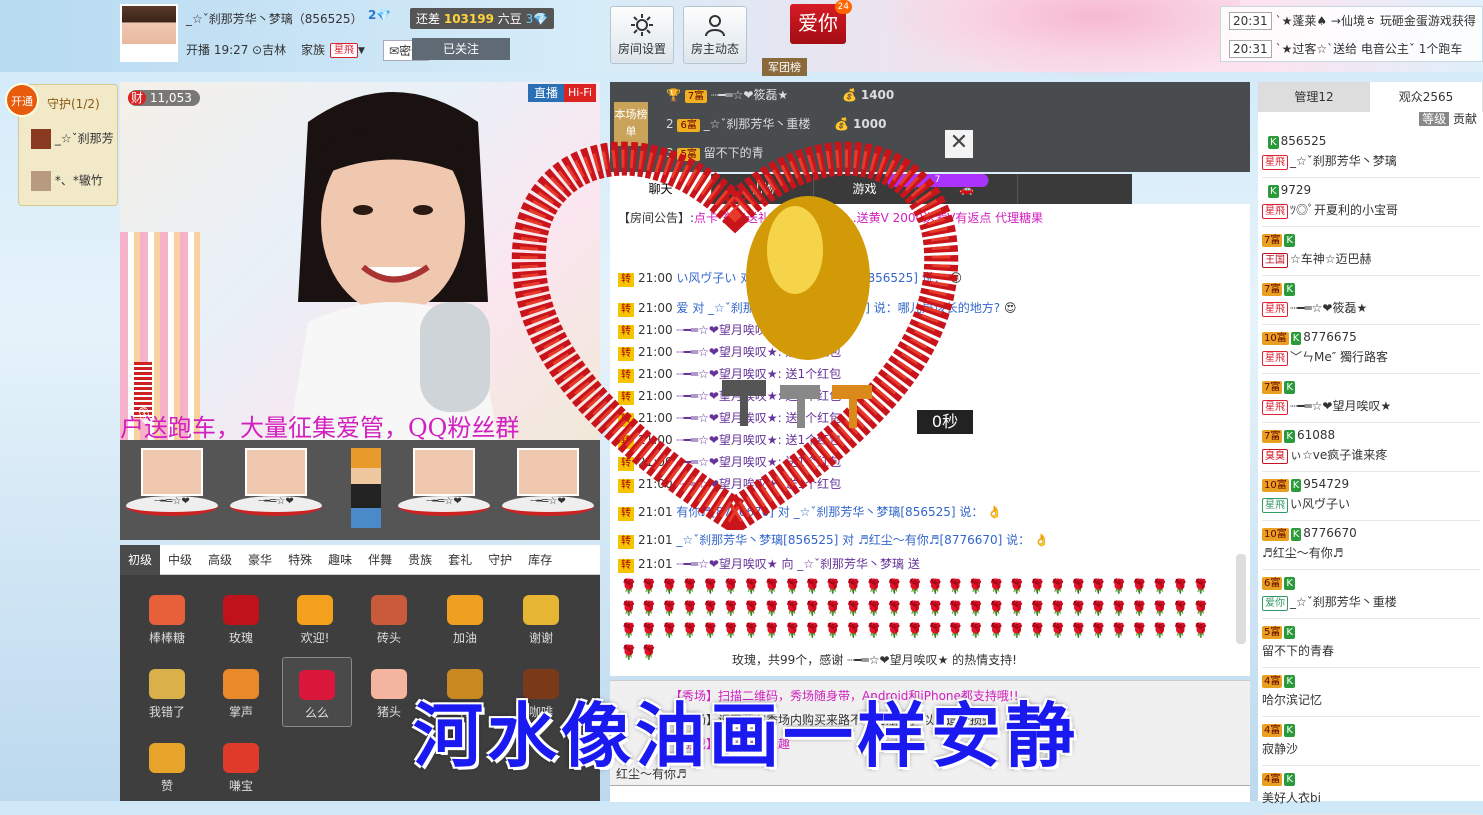 This screenshot has width=1483, height=815. I want to click on guard-panel: 开通 守护(1/2) _☆ˇ刹那芳 *、*辙竹, so click(61, 144).